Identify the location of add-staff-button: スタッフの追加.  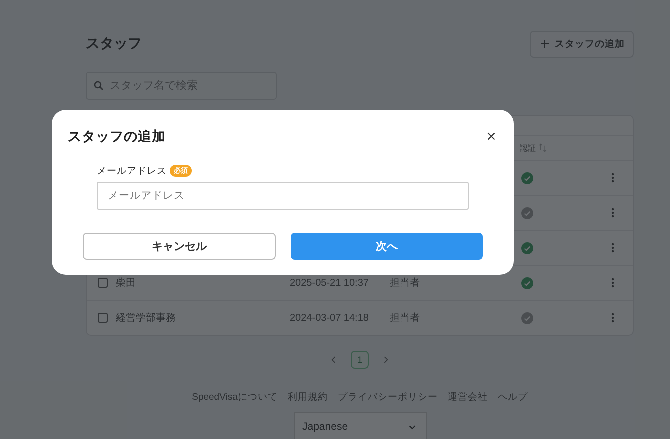
(582, 44).